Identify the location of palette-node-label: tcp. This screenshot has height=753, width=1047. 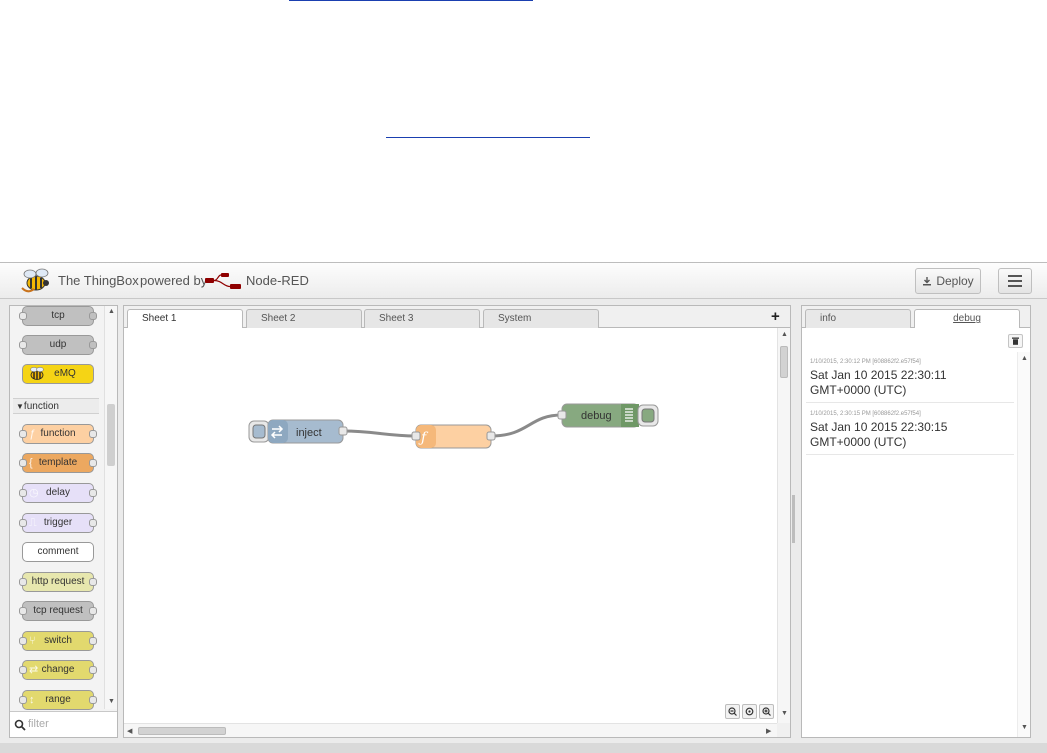
(58, 315).